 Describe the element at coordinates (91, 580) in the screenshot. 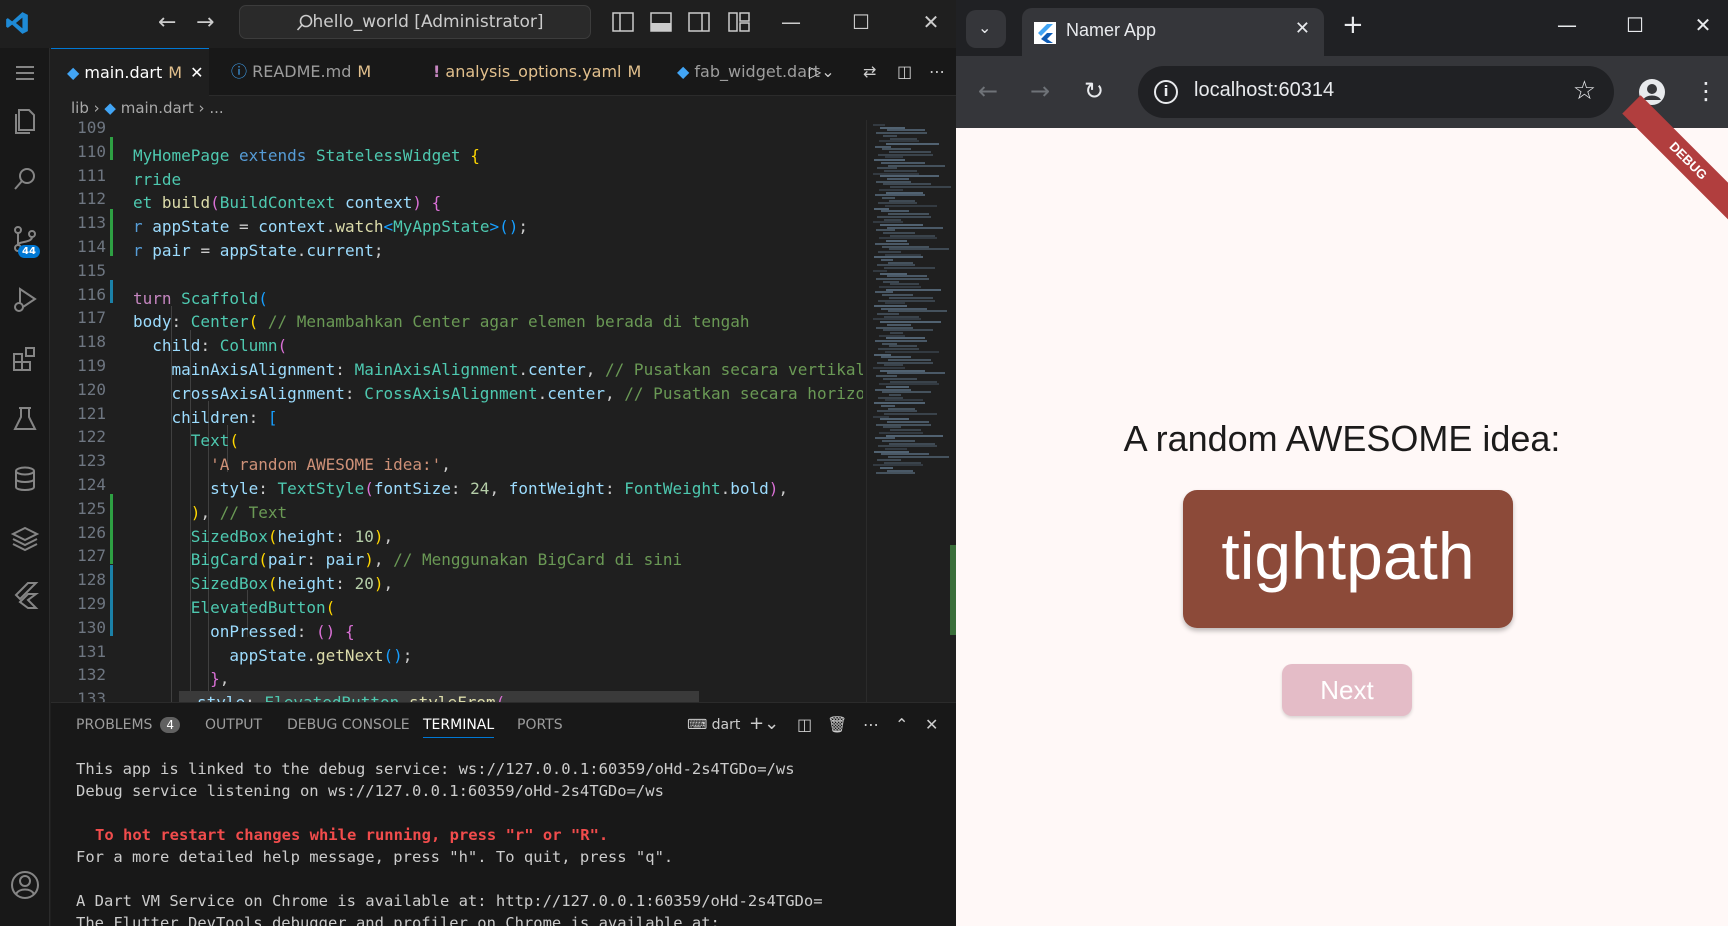

I see `line-number: 128` at that location.